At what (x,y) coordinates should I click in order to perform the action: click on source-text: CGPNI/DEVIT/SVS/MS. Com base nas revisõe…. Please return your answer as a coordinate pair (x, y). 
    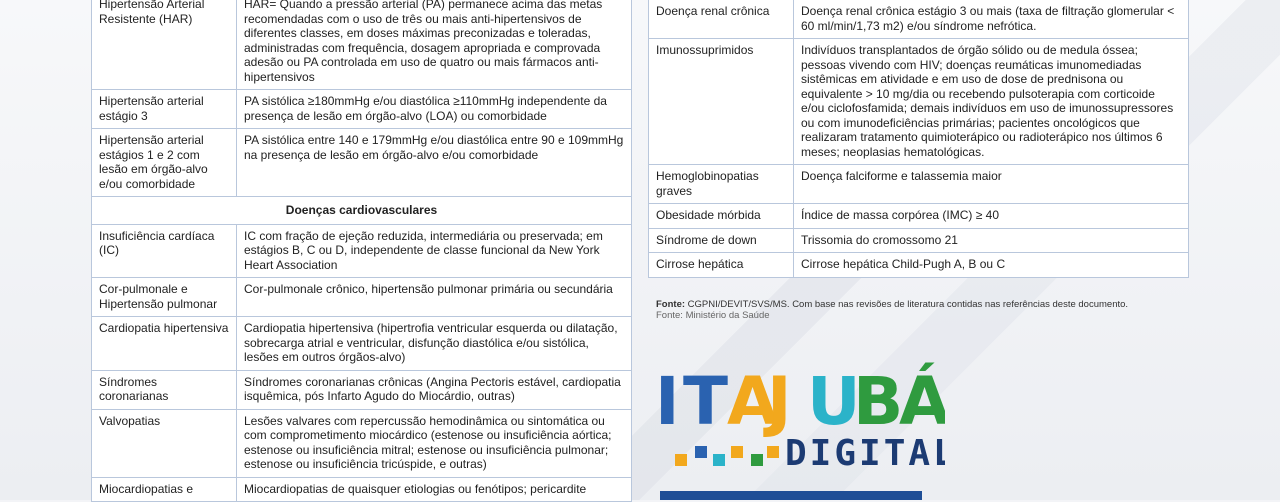
    Looking at the image, I should click on (908, 304).